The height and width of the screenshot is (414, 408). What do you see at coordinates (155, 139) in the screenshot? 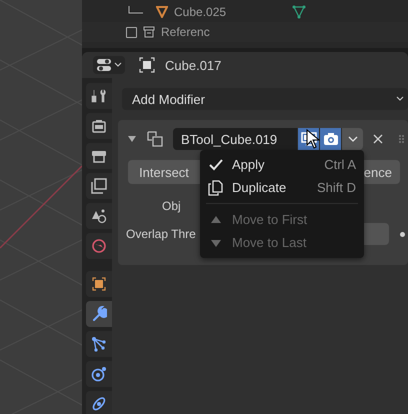
I see `boolean-modifier-icon` at bounding box center [155, 139].